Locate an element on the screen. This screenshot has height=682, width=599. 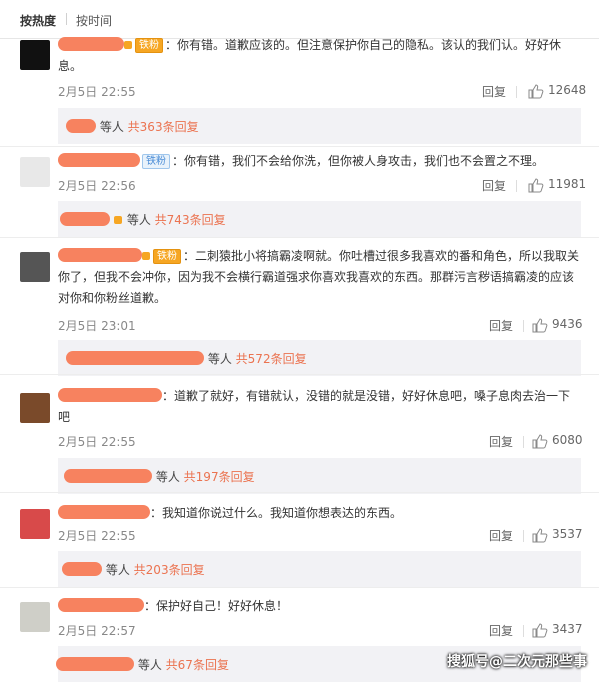
reply-summary: 等人 共572条回复 is located at coordinates (319, 358).